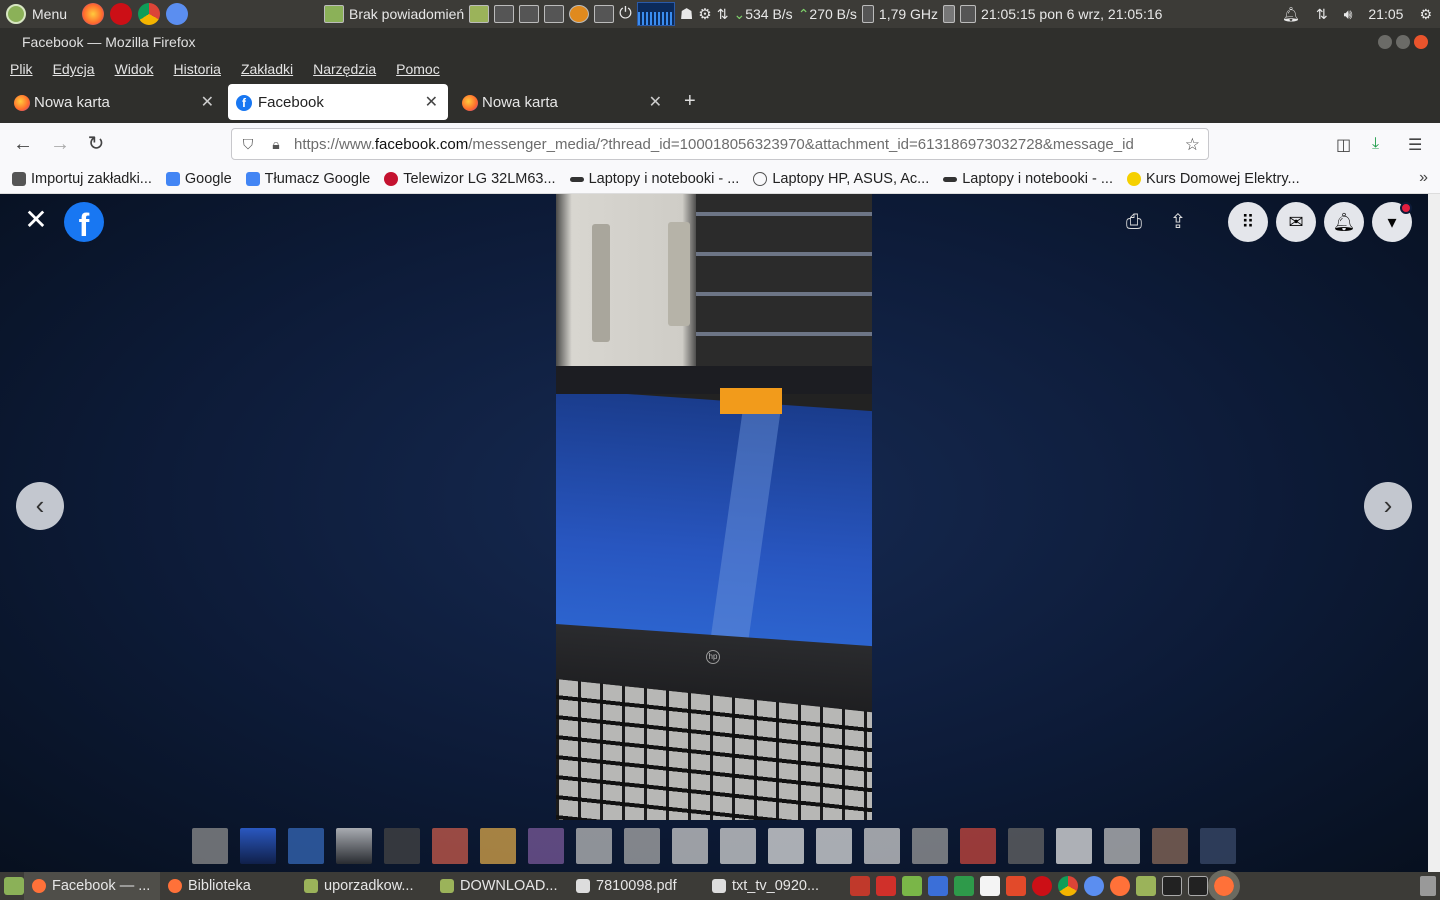 The width and height of the screenshot is (1440, 900). I want to click on blank-doc-icon, so click(990, 886).